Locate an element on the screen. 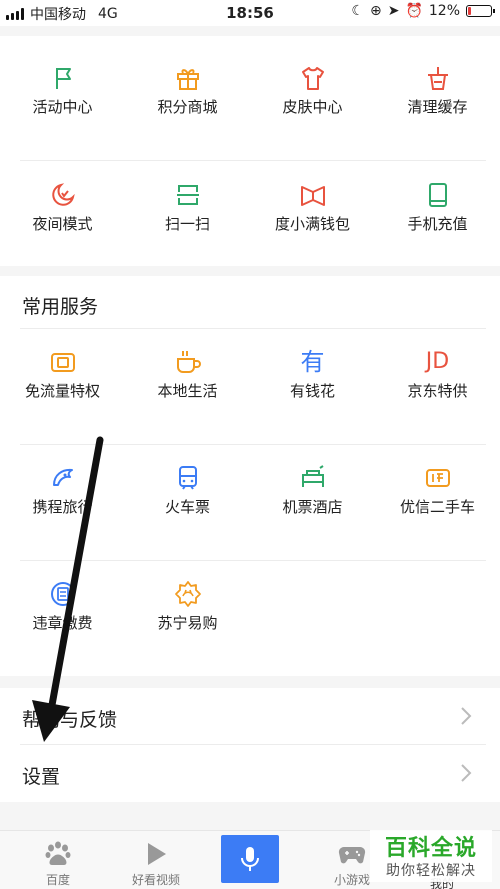 The image size is (500, 889). clear-cache-label: 清理缓存 is located at coordinates (437, 107).